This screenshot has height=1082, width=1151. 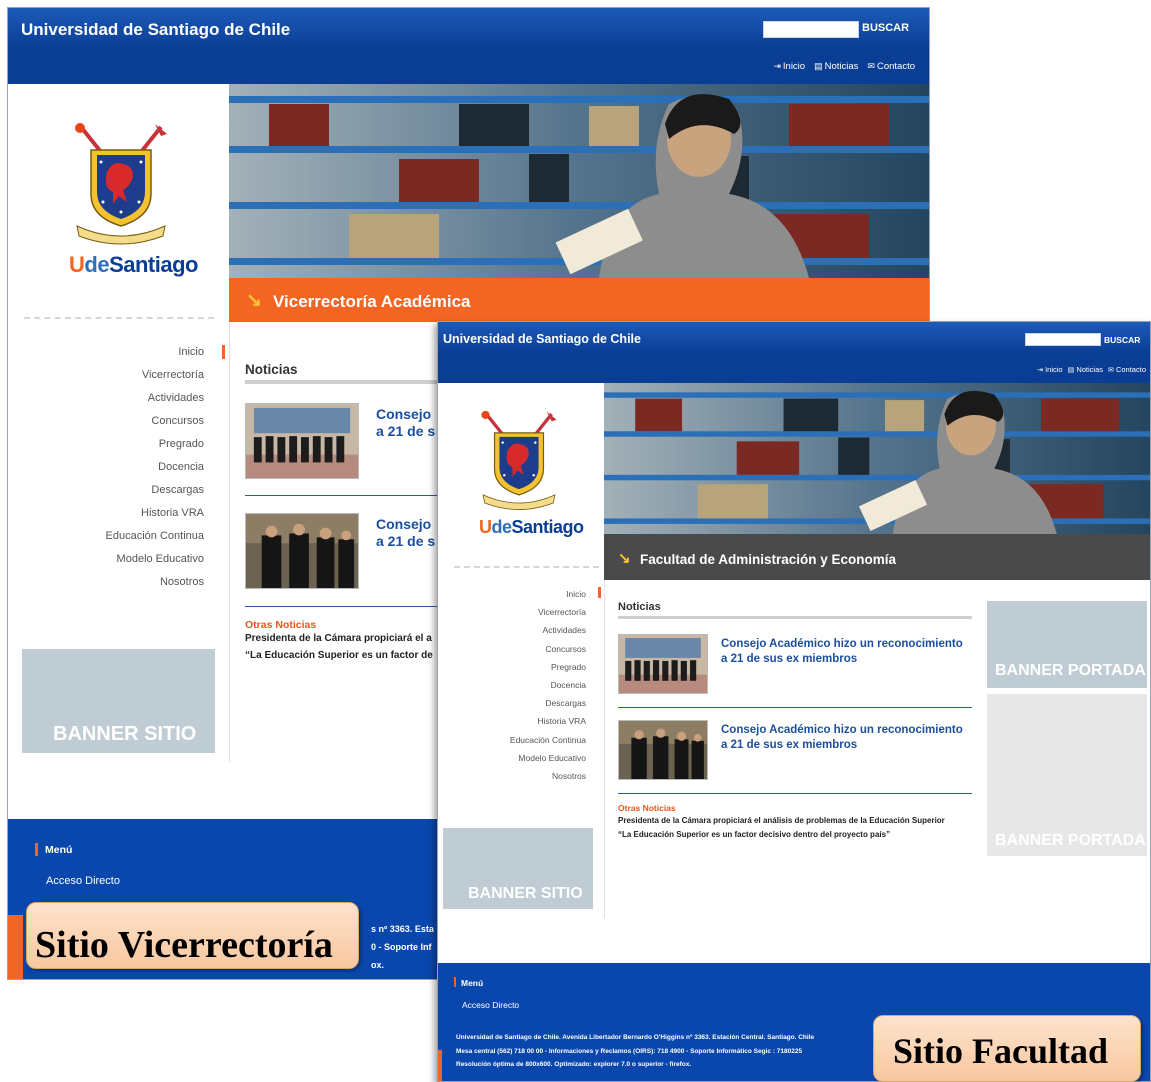 What do you see at coordinates (192, 935) in the screenshot?
I see `caption-sitio-vicerrectoria: Sitio Vicerrectoría` at bounding box center [192, 935].